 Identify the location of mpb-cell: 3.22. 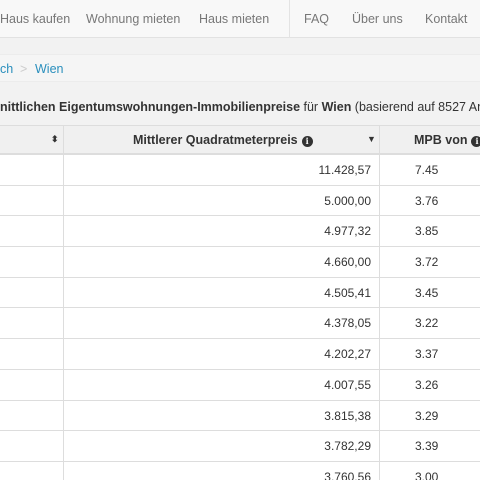
(430, 323).